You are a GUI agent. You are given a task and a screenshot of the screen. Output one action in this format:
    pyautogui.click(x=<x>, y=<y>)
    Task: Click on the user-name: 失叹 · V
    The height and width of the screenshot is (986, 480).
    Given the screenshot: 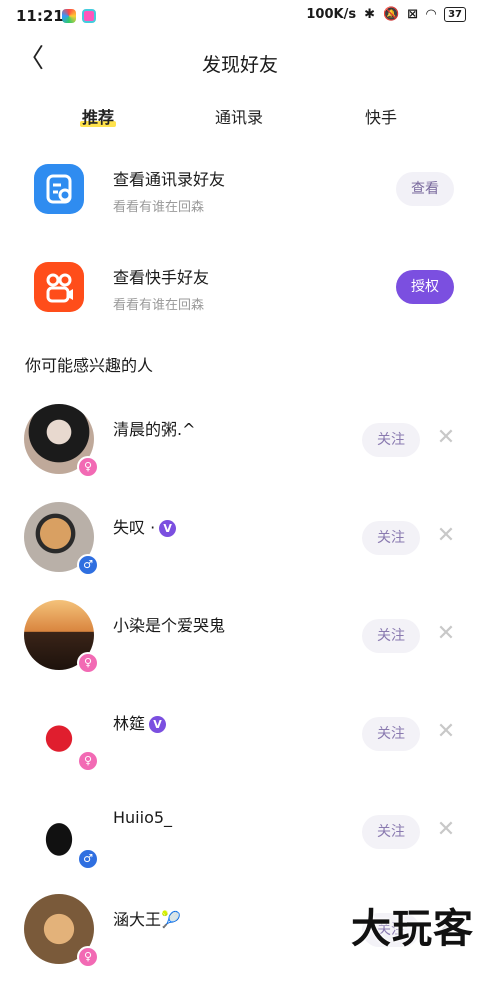 What is the action you would take?
    pyautogui.click(x=145, y=526)
    